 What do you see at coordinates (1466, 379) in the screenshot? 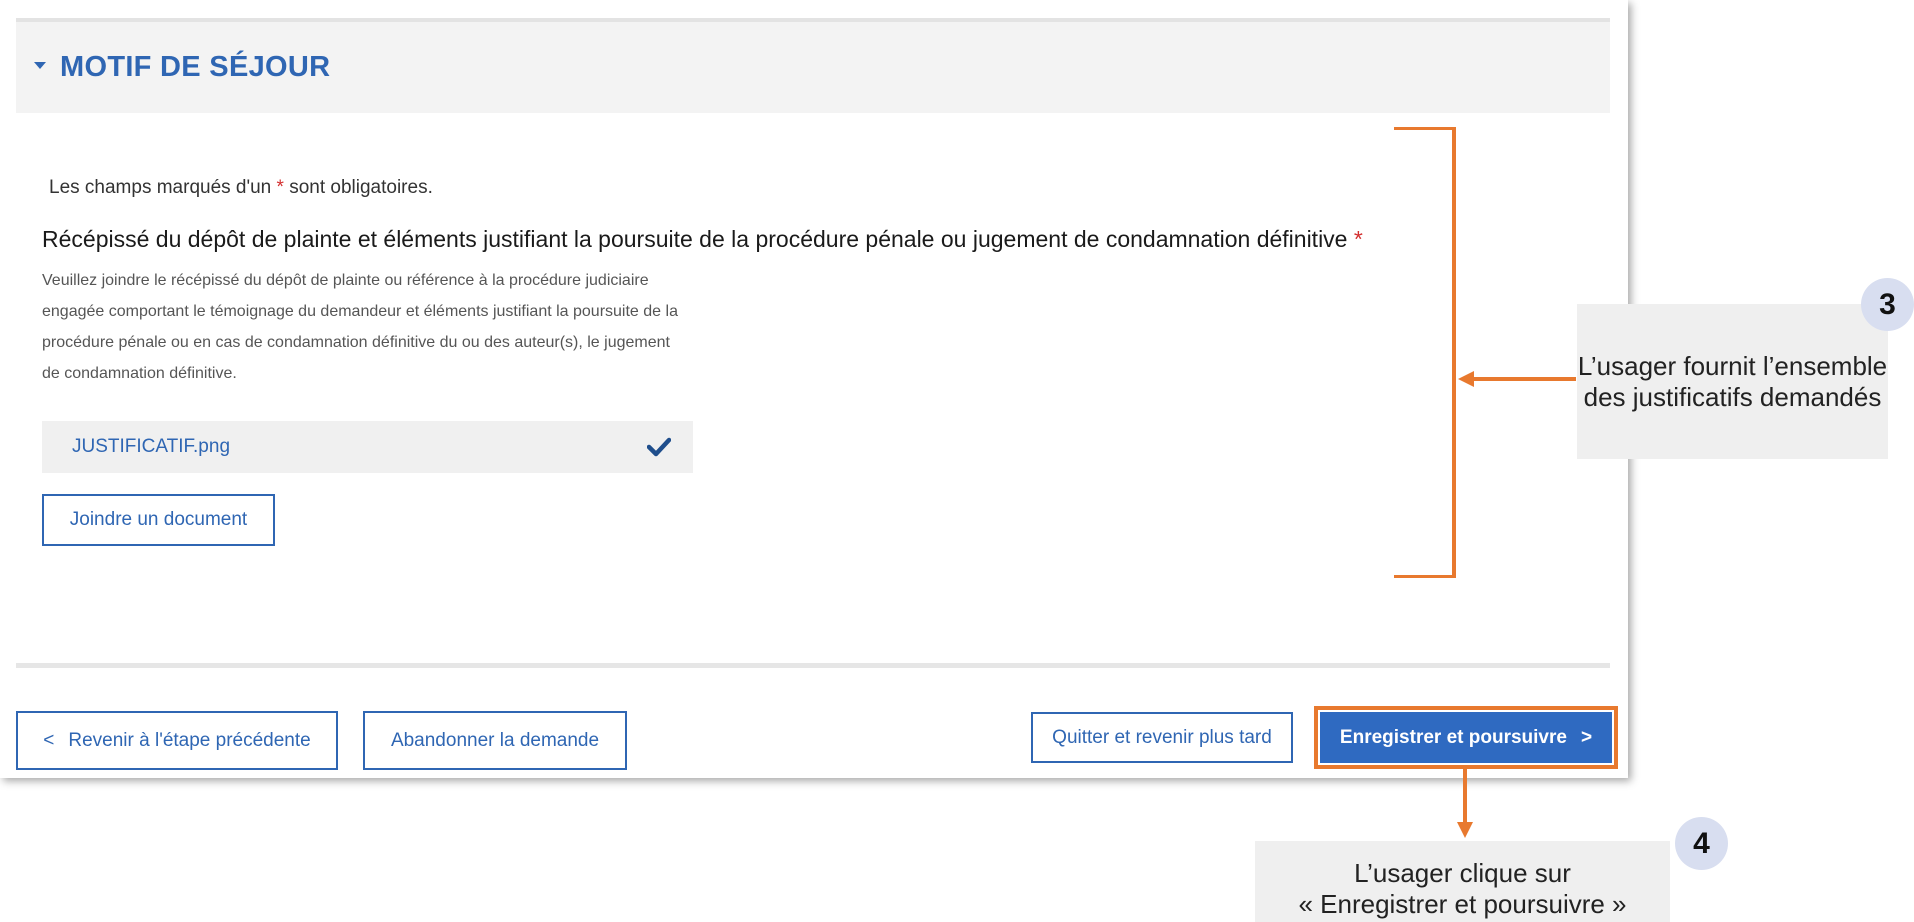
I see `arrow-left-icon` at bounding box center [1466, 379].